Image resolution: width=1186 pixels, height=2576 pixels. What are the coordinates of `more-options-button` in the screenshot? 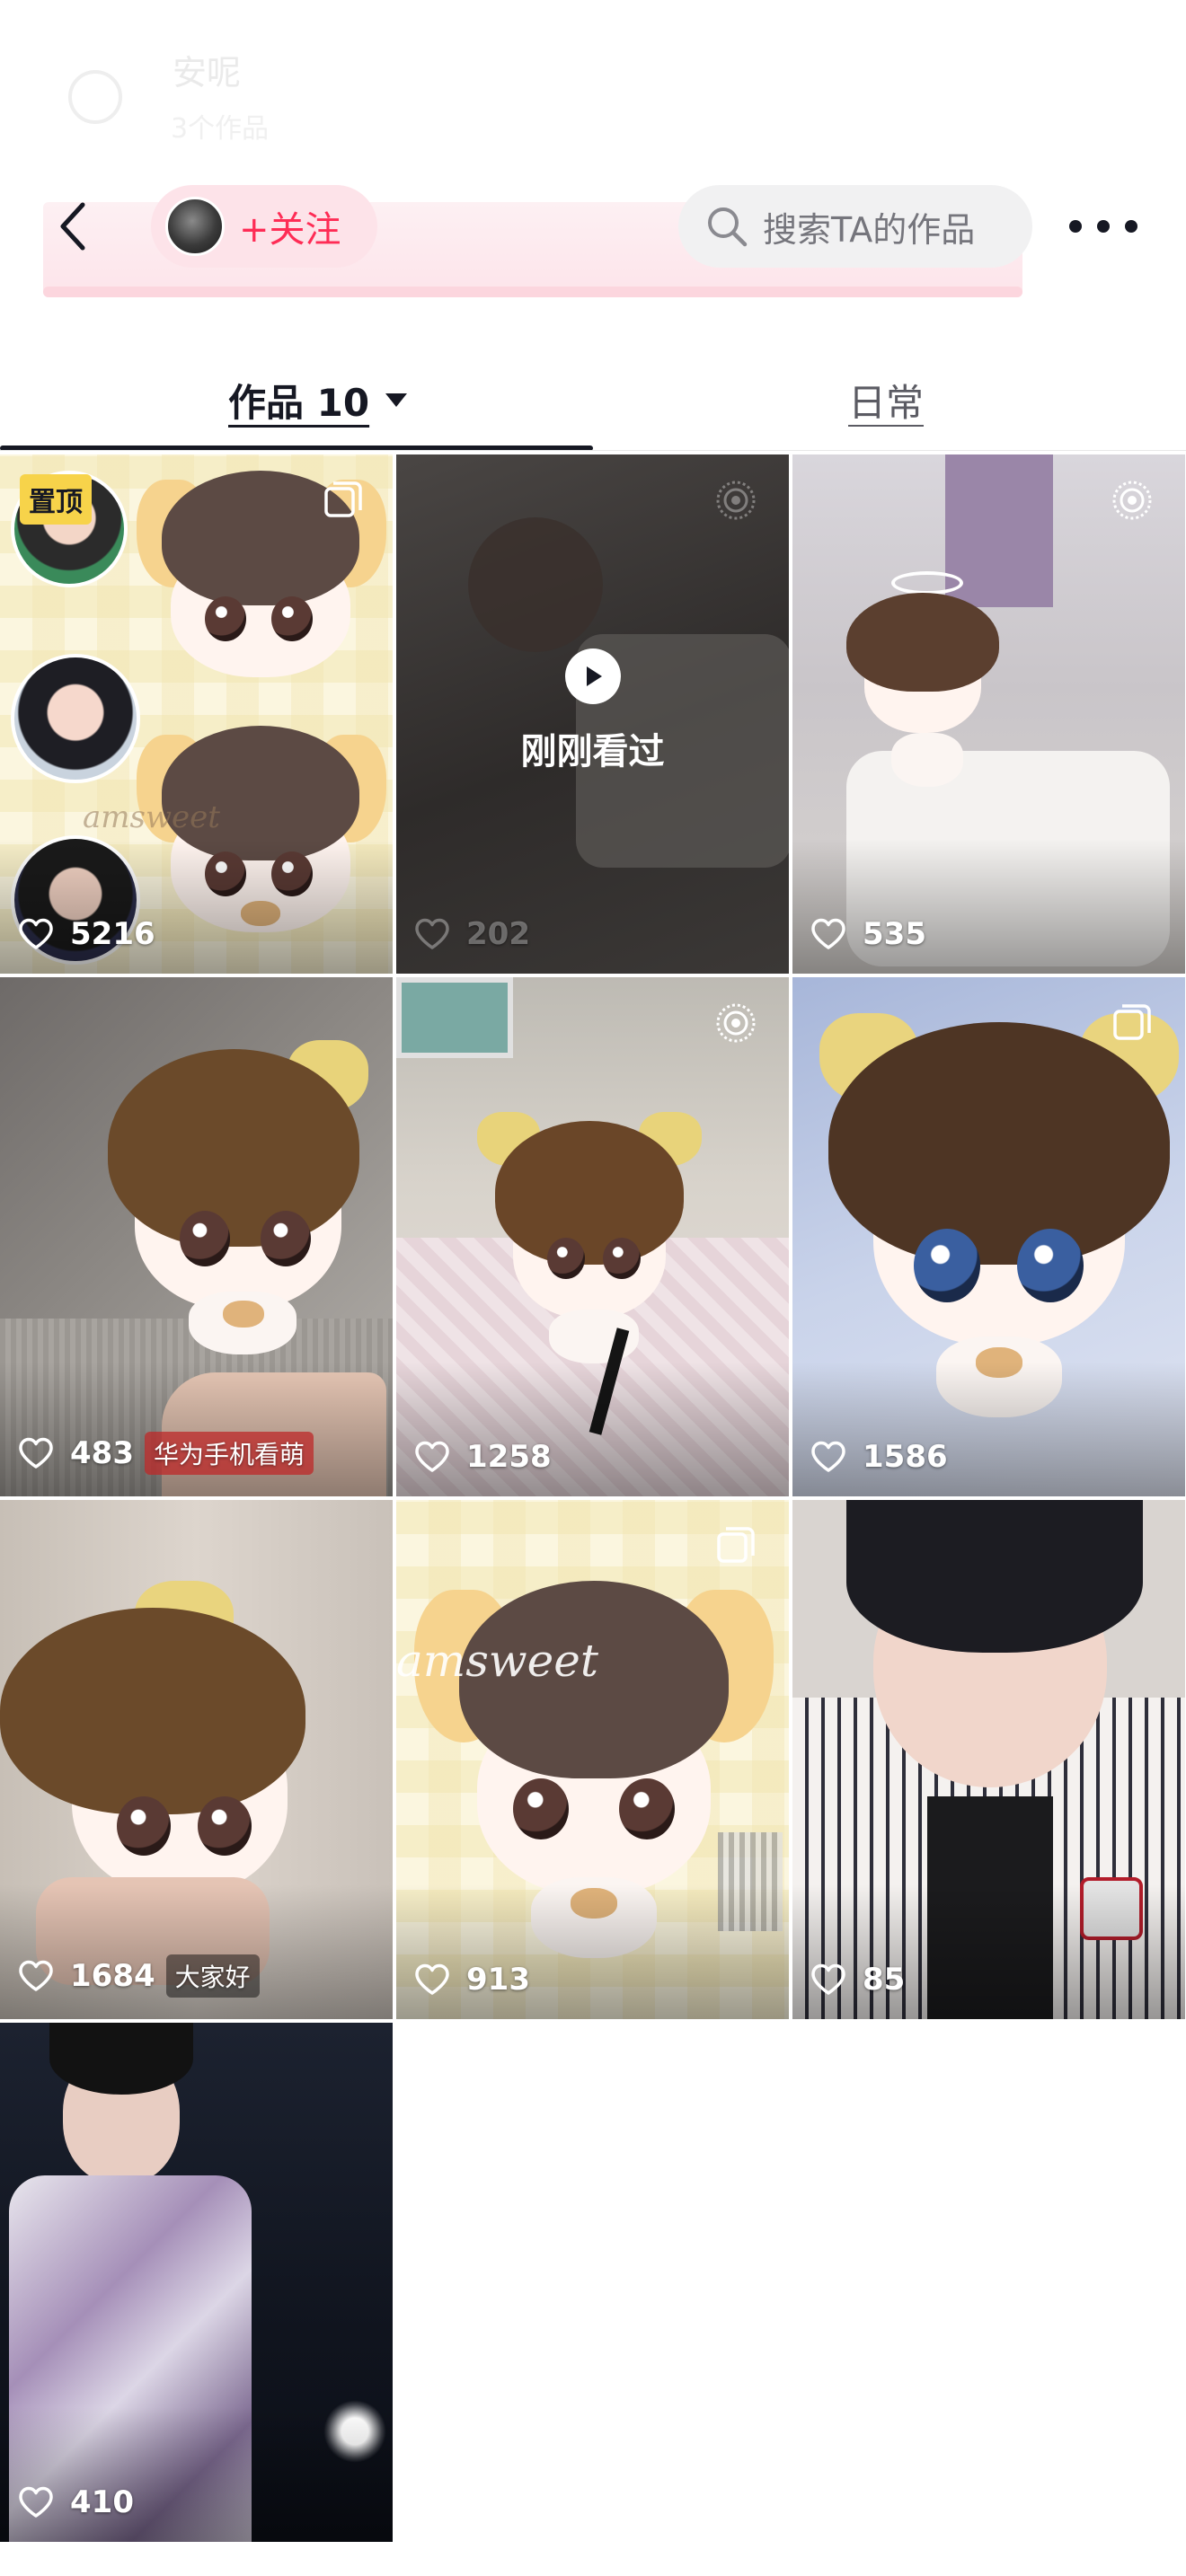 It's located at (1103, 226).